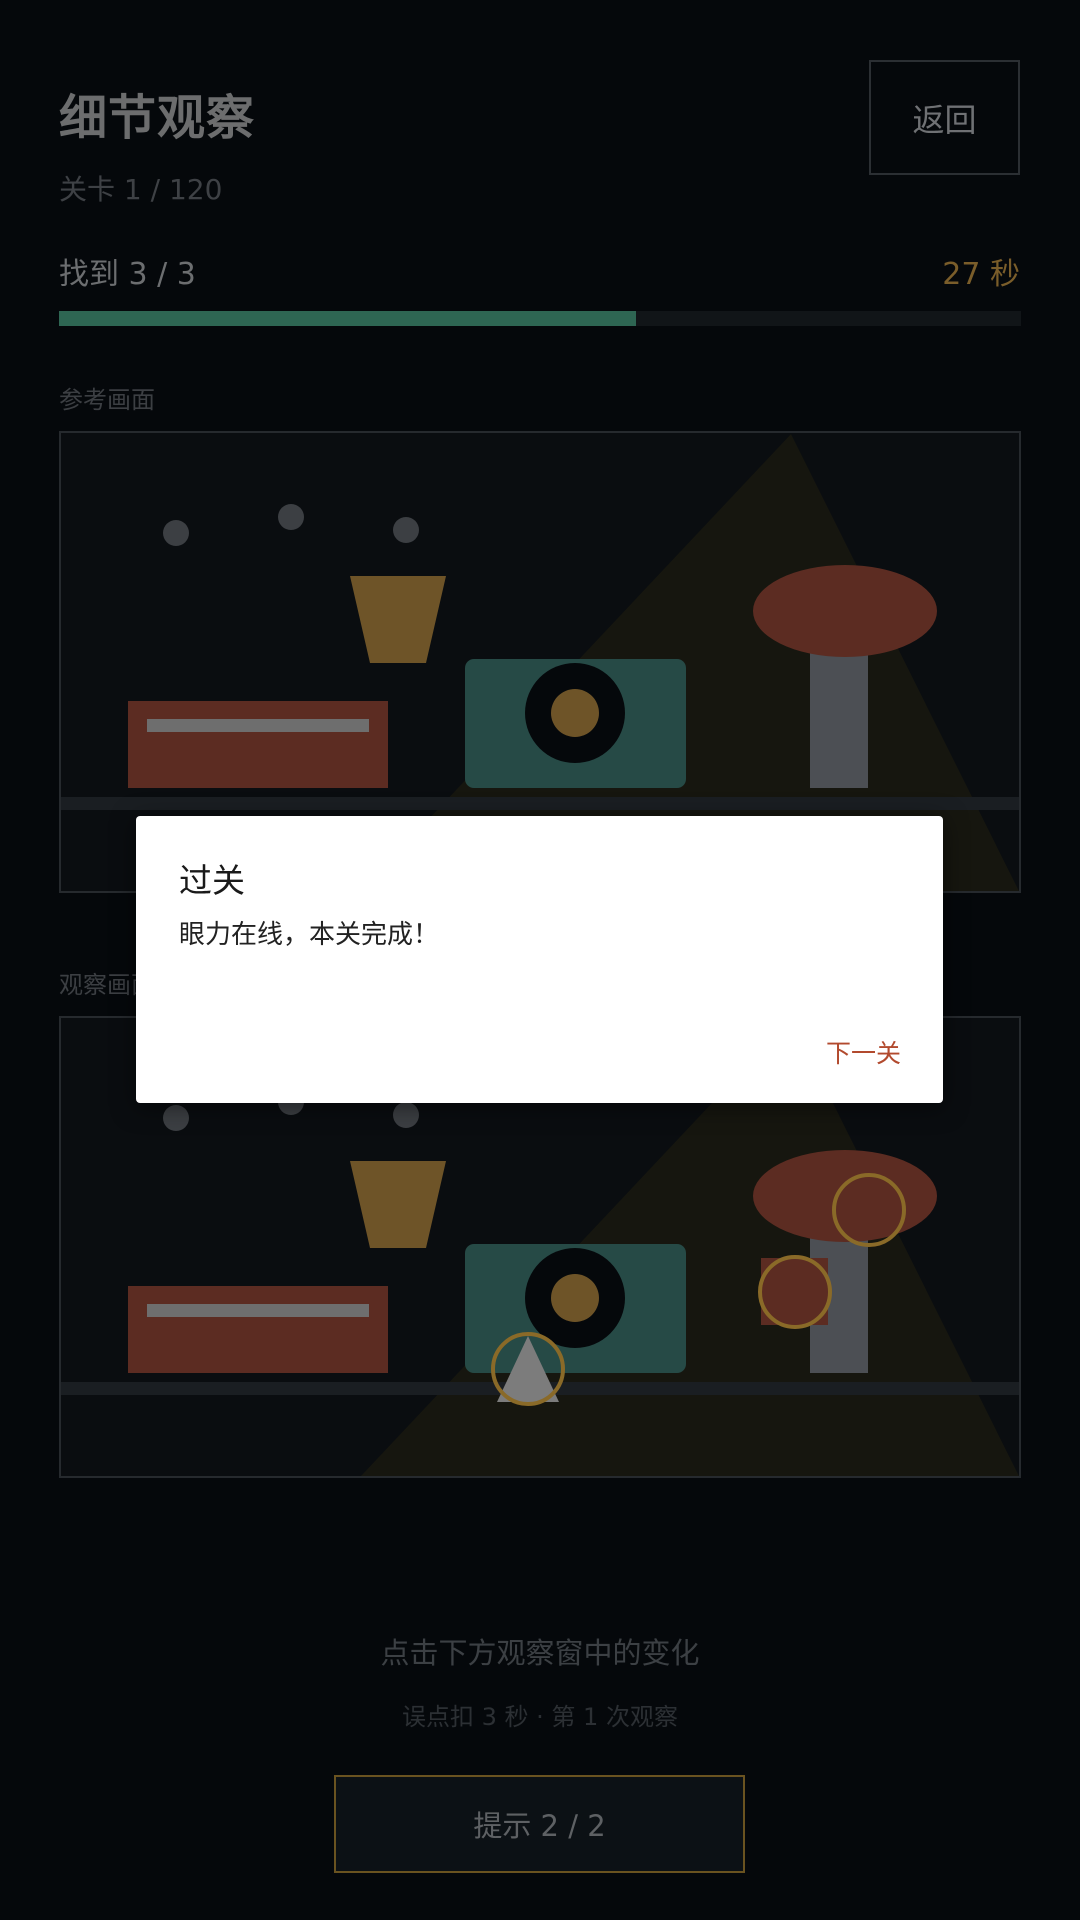  What do you see at coordinates (309, 935) in the screenshot?
I see `dialog-message: 眼力在线，本关完成！` at bounding box center [309, 935].